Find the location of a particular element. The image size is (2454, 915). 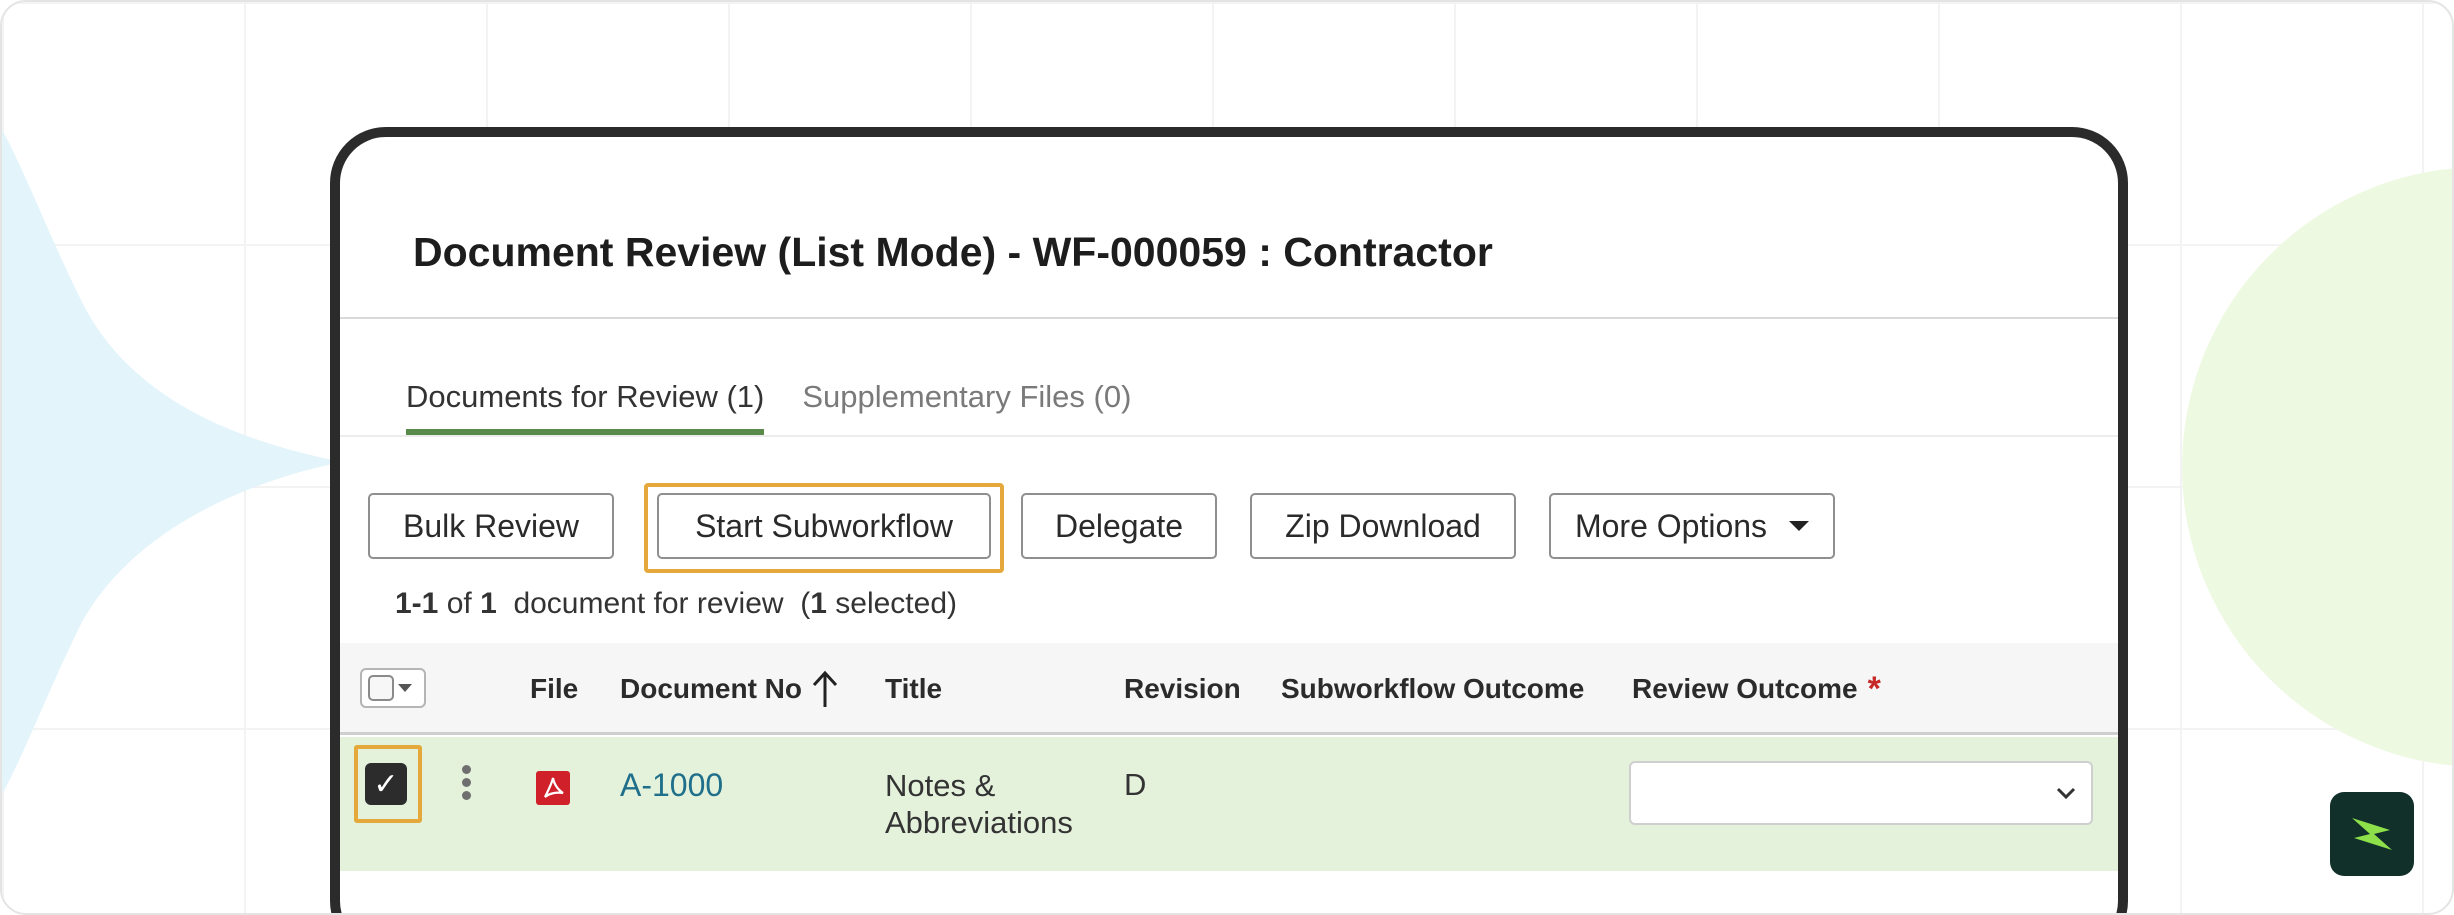

table-row: ✓ A-1000 Notes & Abbreviations D is located at coordinates (1229, 804).